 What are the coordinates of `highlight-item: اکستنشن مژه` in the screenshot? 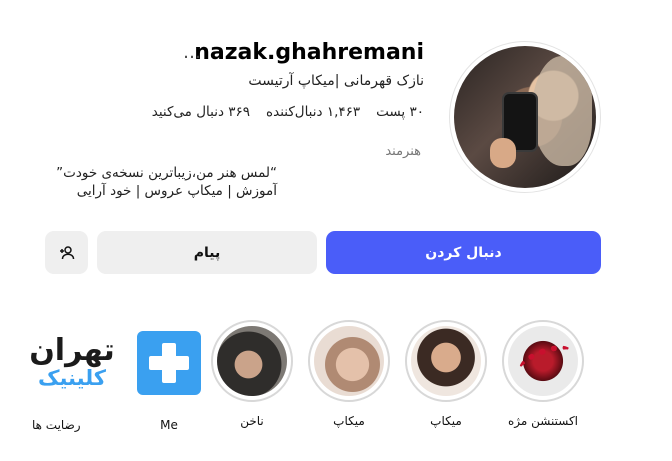 It's located at (543, 374).